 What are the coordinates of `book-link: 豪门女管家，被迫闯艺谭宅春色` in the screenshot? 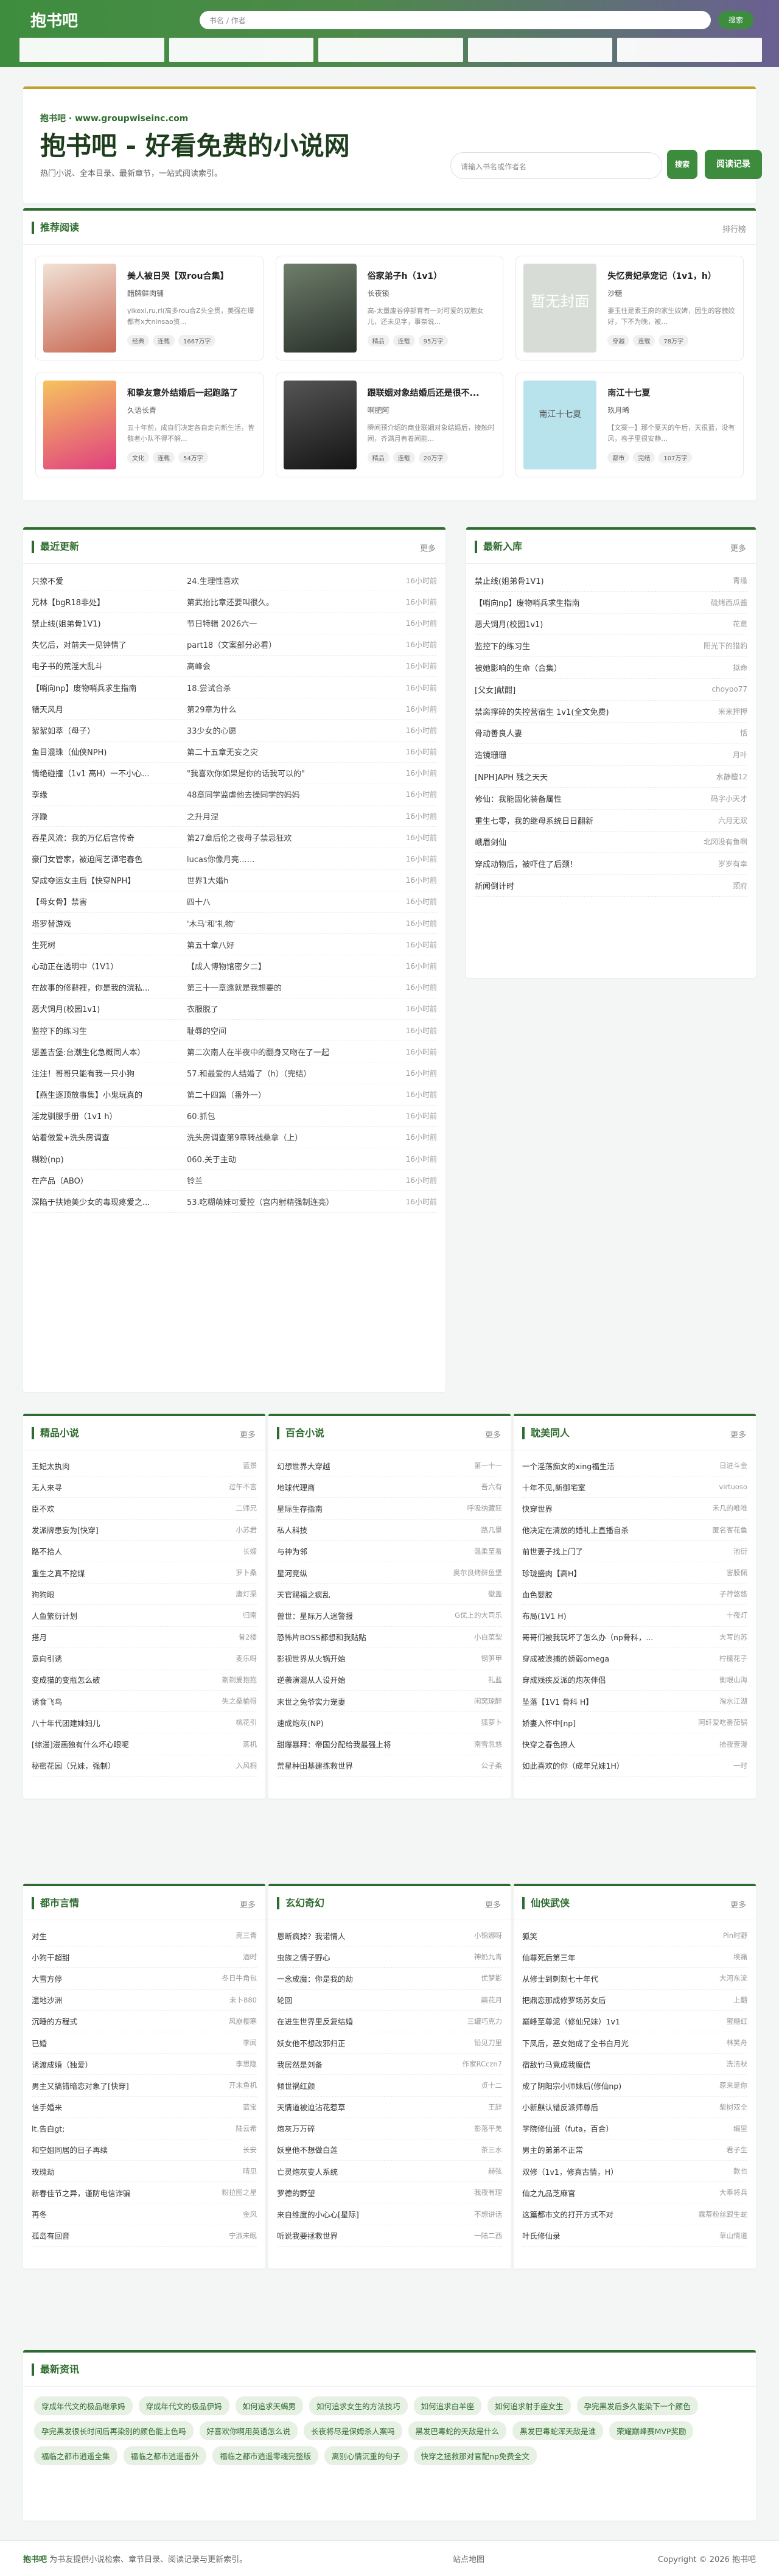 It's located at (110, 859).